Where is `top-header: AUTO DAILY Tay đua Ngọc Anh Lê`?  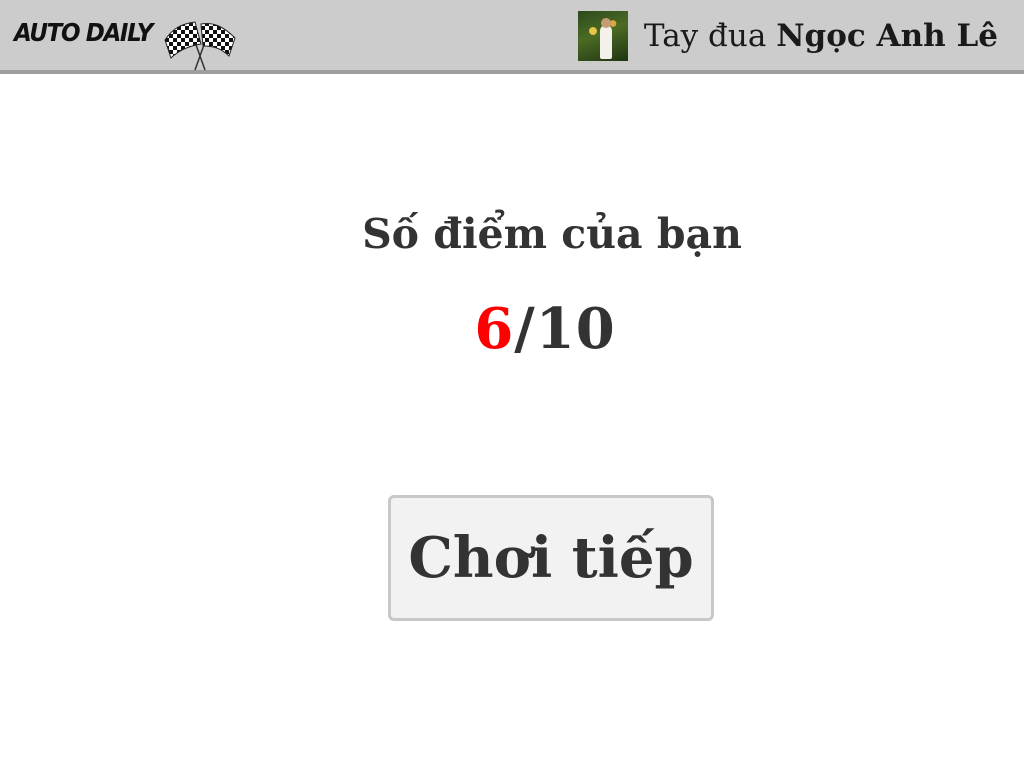 top-header: AUTO DAILY Tay đua Ngọc Anh Lê is located at coordinates (512, 37).